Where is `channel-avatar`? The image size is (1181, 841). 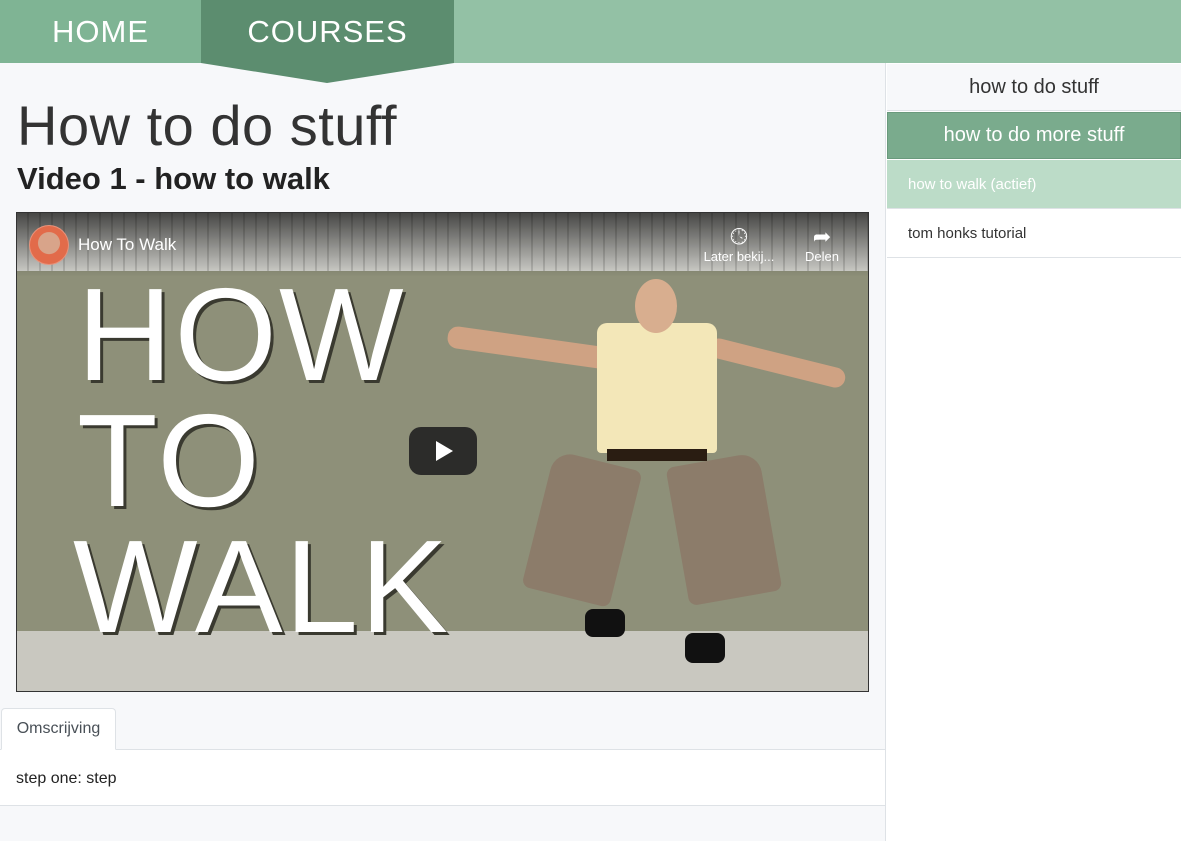
channel-avatar is located at coordinates (49, 245).